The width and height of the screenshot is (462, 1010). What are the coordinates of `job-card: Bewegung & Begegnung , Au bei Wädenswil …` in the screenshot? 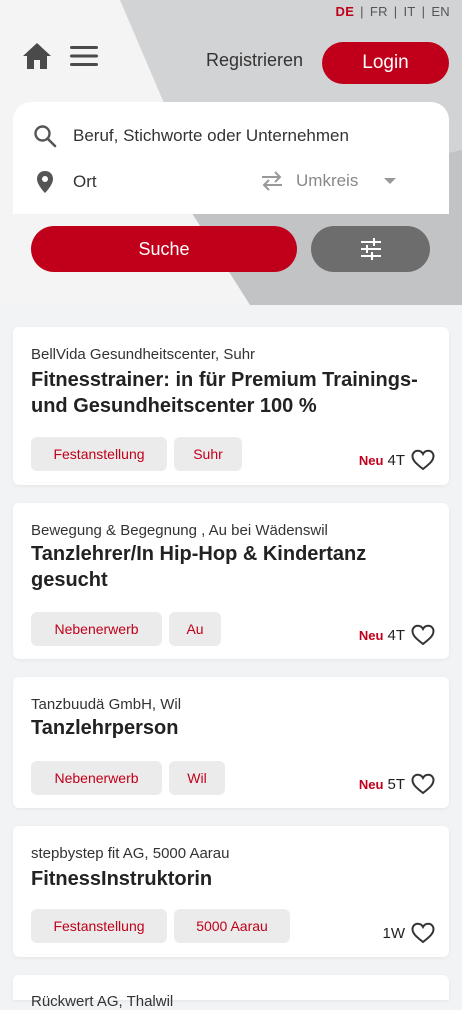 It's located at (231, 581).